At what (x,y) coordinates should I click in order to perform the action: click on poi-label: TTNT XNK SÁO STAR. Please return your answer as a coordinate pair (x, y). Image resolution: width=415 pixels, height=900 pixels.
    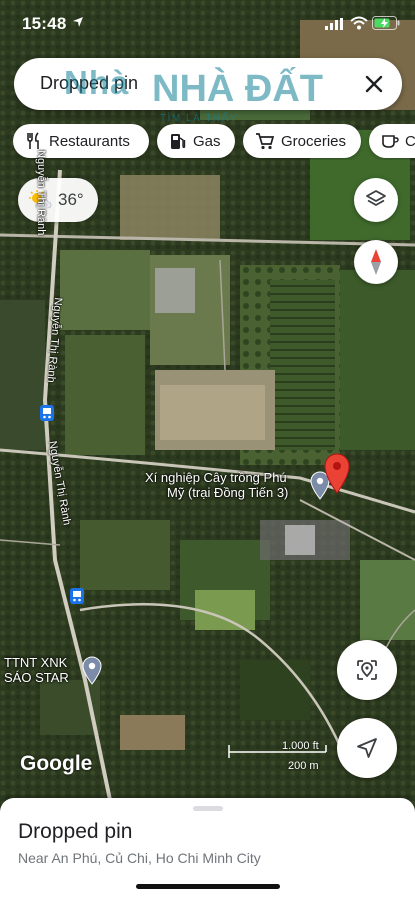
    Looking at the image, I should click on (36, 670).